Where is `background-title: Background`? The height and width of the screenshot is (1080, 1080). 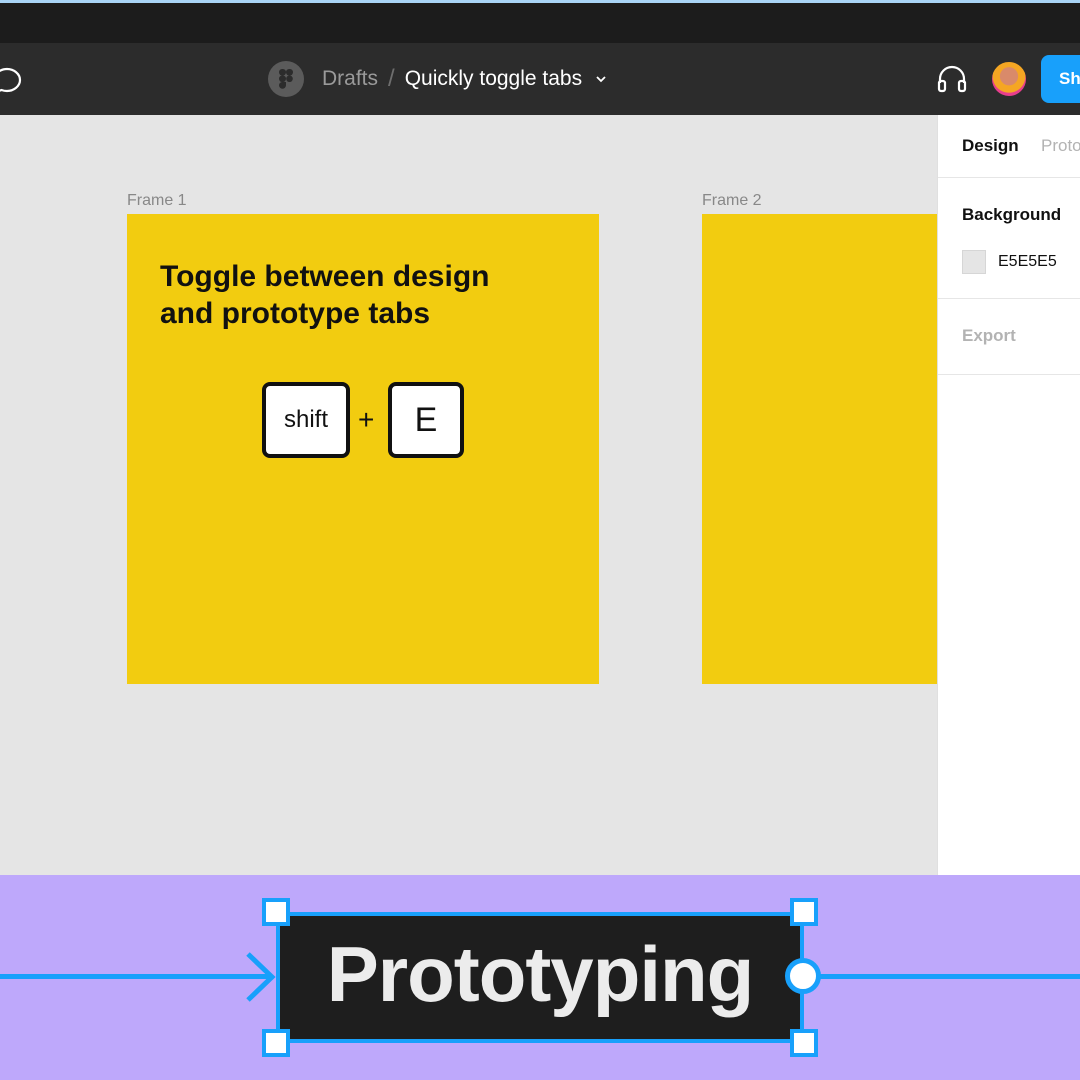 background-title: Background is located at coordinates (1012, 214).